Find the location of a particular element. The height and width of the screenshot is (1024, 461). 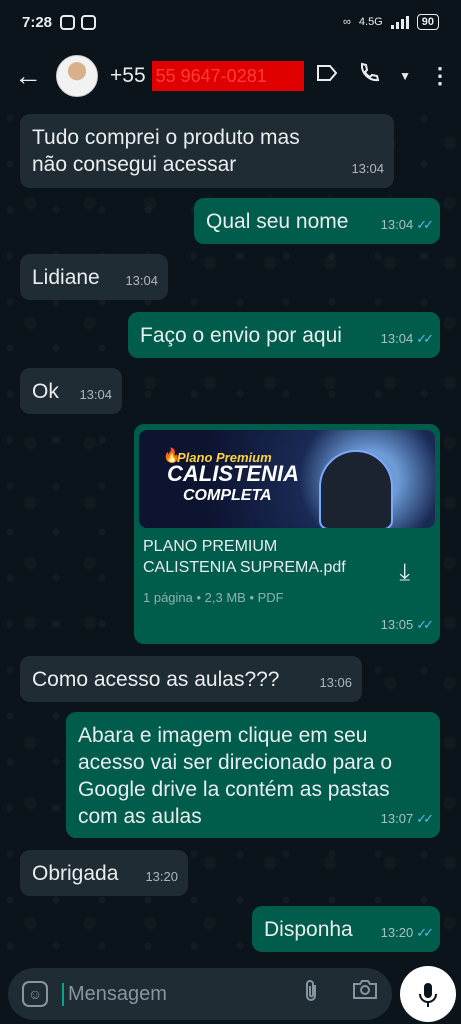

link-notification-icon is located at coordinates (89, 22).